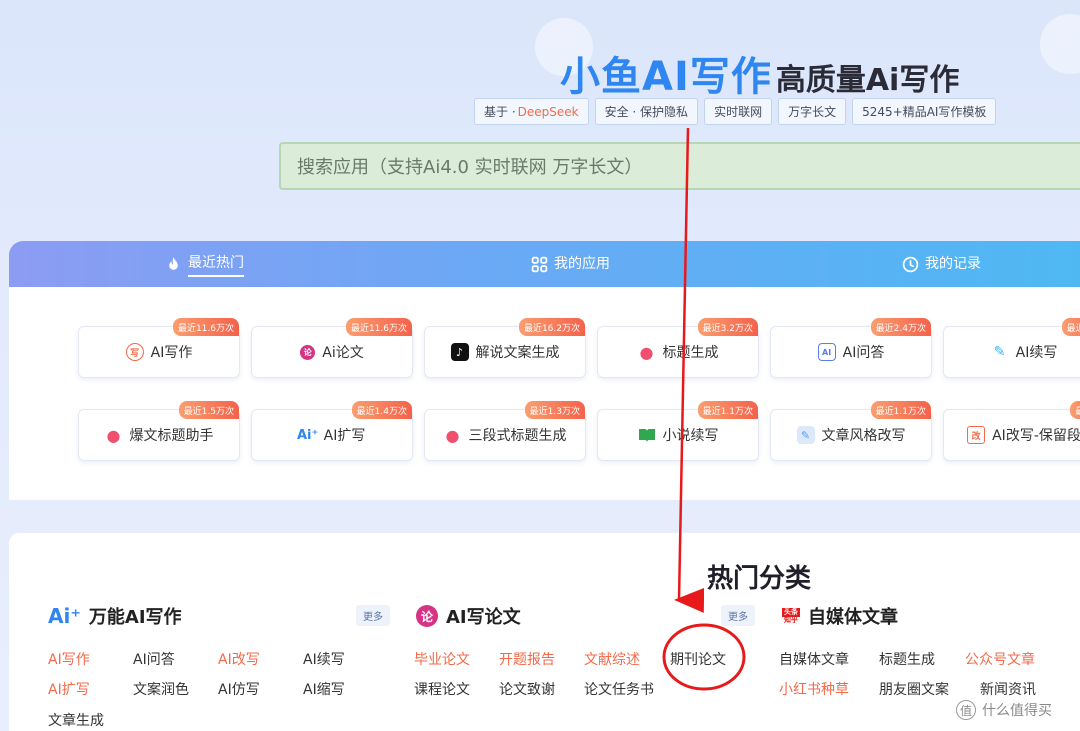 This screenshot has height=731, width=1080. Describe the element at coordinates (554, 410) in the screenshot. I see `usage-badge: 最近1.3万次` at that location.